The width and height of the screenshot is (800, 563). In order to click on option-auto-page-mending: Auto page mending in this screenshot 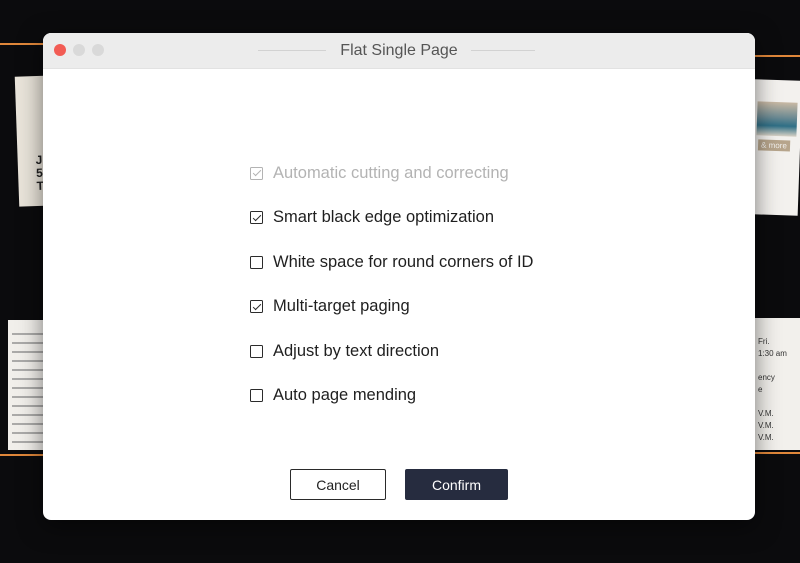, I will do `click(391, 396)`.